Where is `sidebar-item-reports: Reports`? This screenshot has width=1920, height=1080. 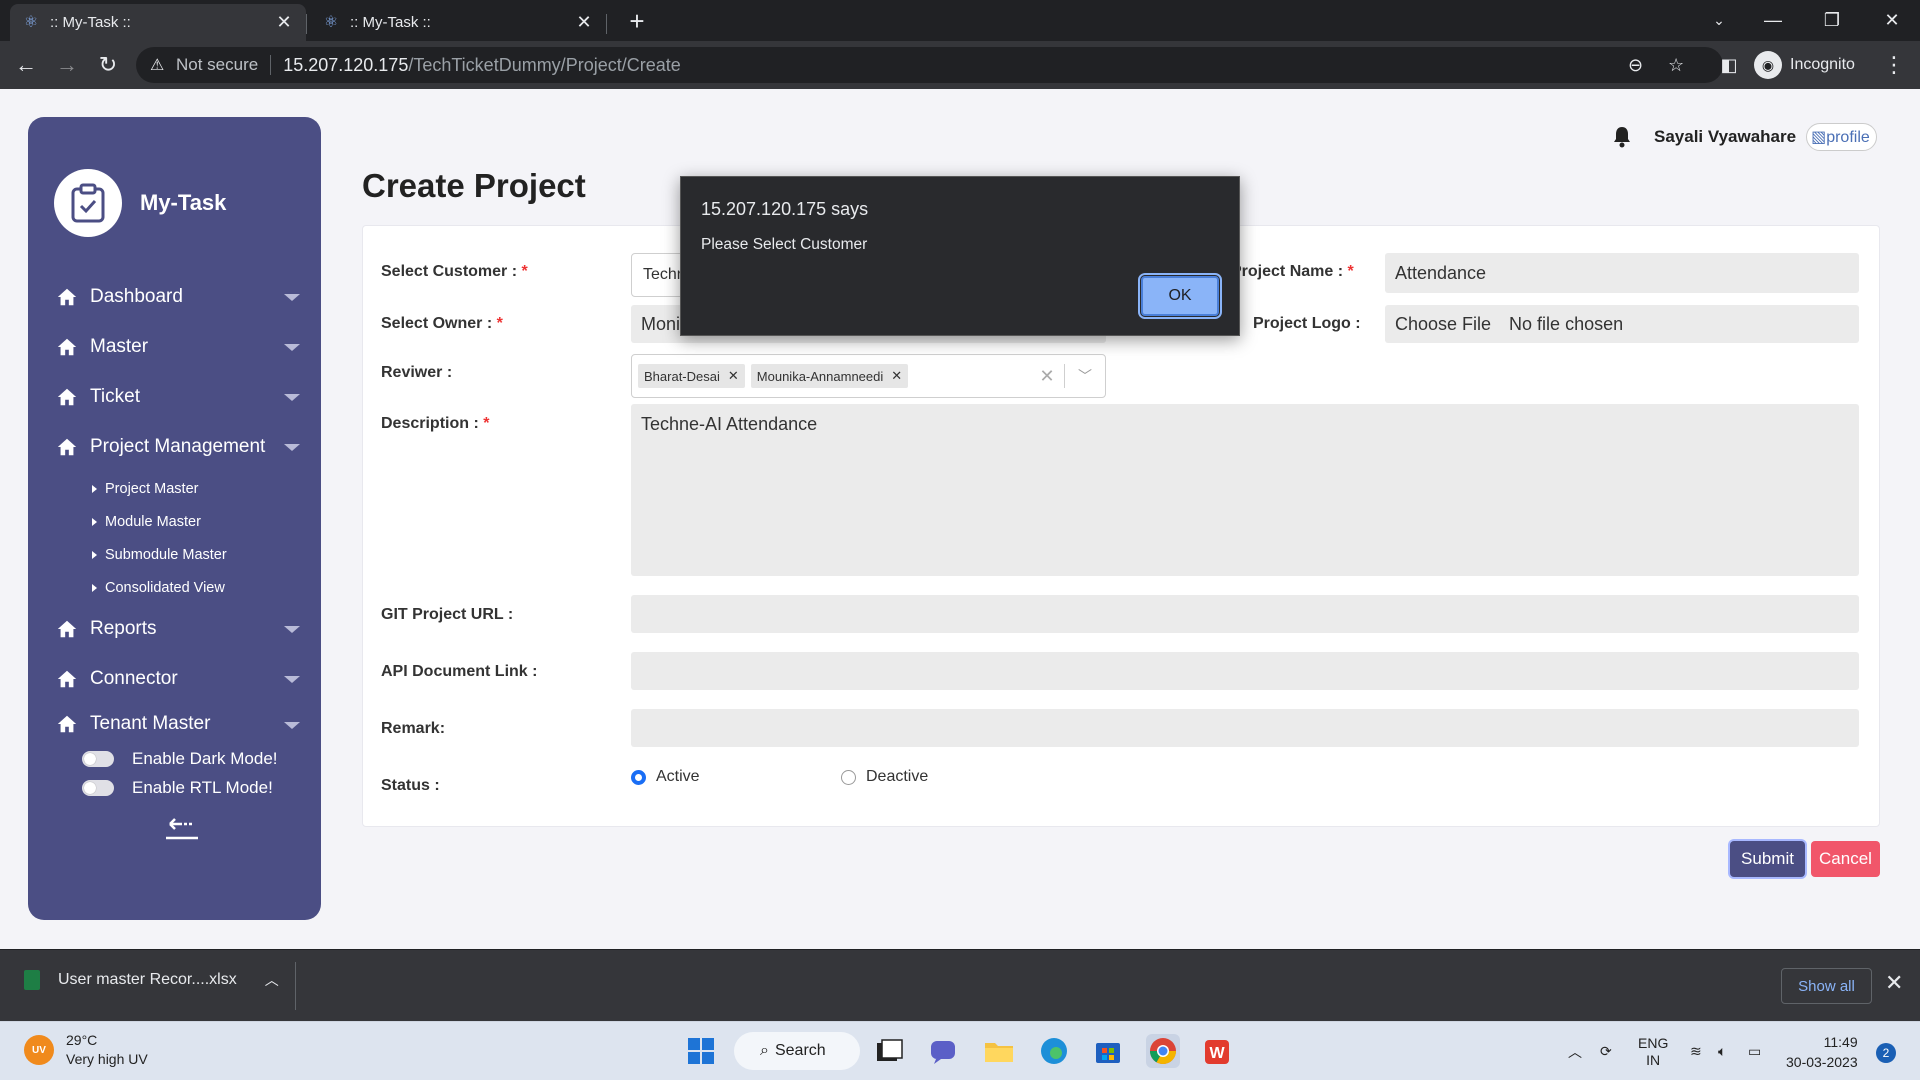
sidebar-item-reports: Reports is located at coordinates (178, 629).